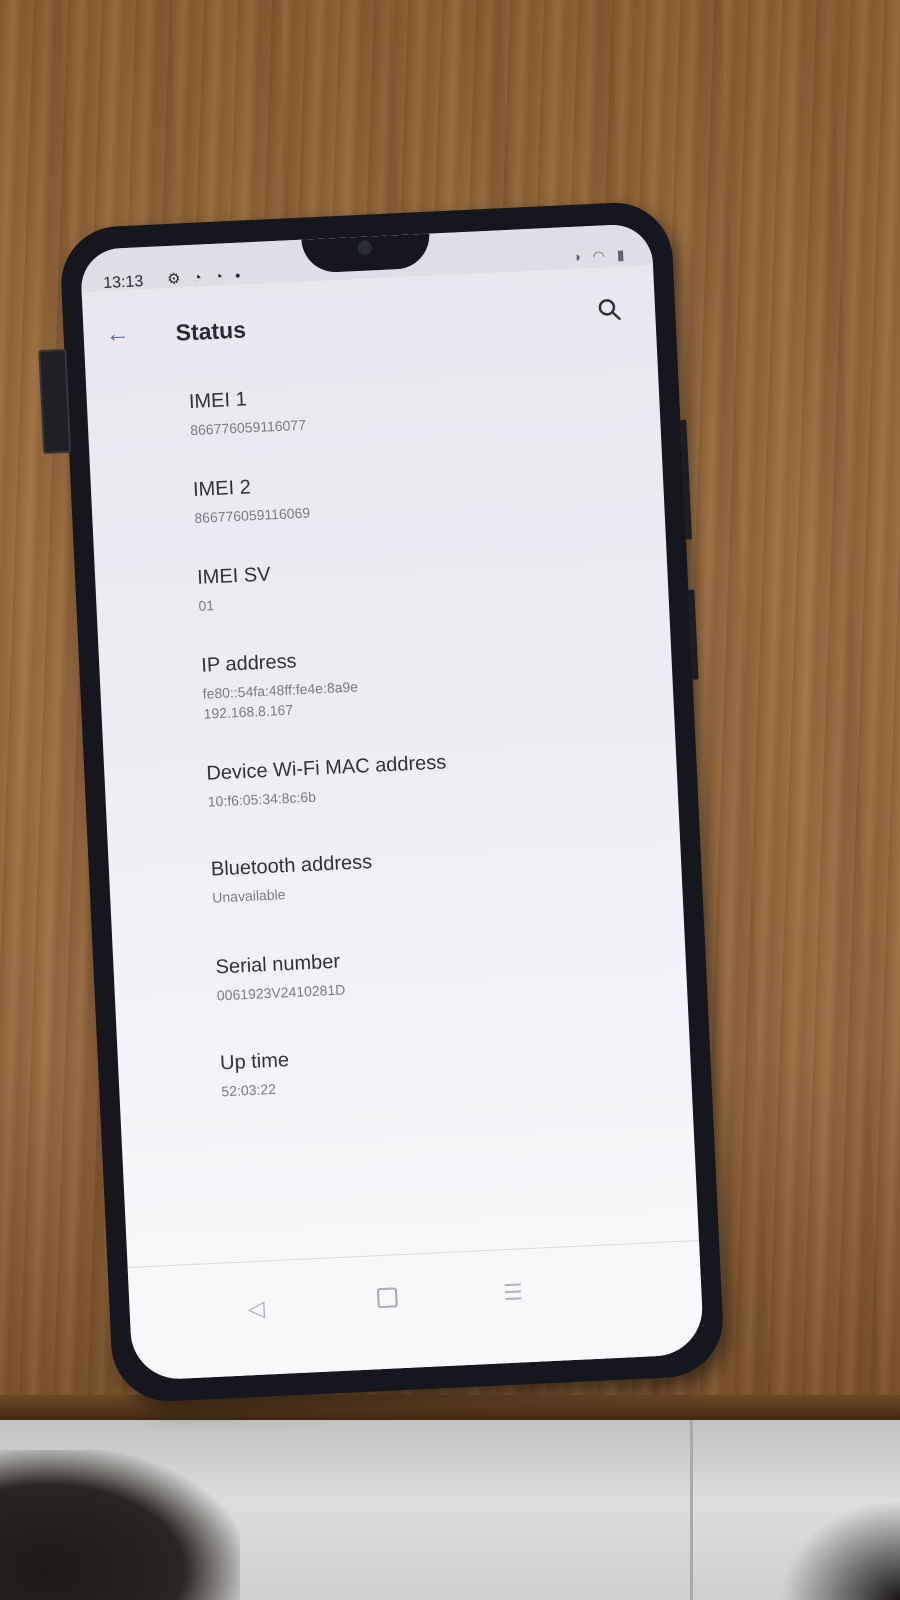 The image size is (900, 1600). I want to click on floor-shadow, so click(120, 1525).